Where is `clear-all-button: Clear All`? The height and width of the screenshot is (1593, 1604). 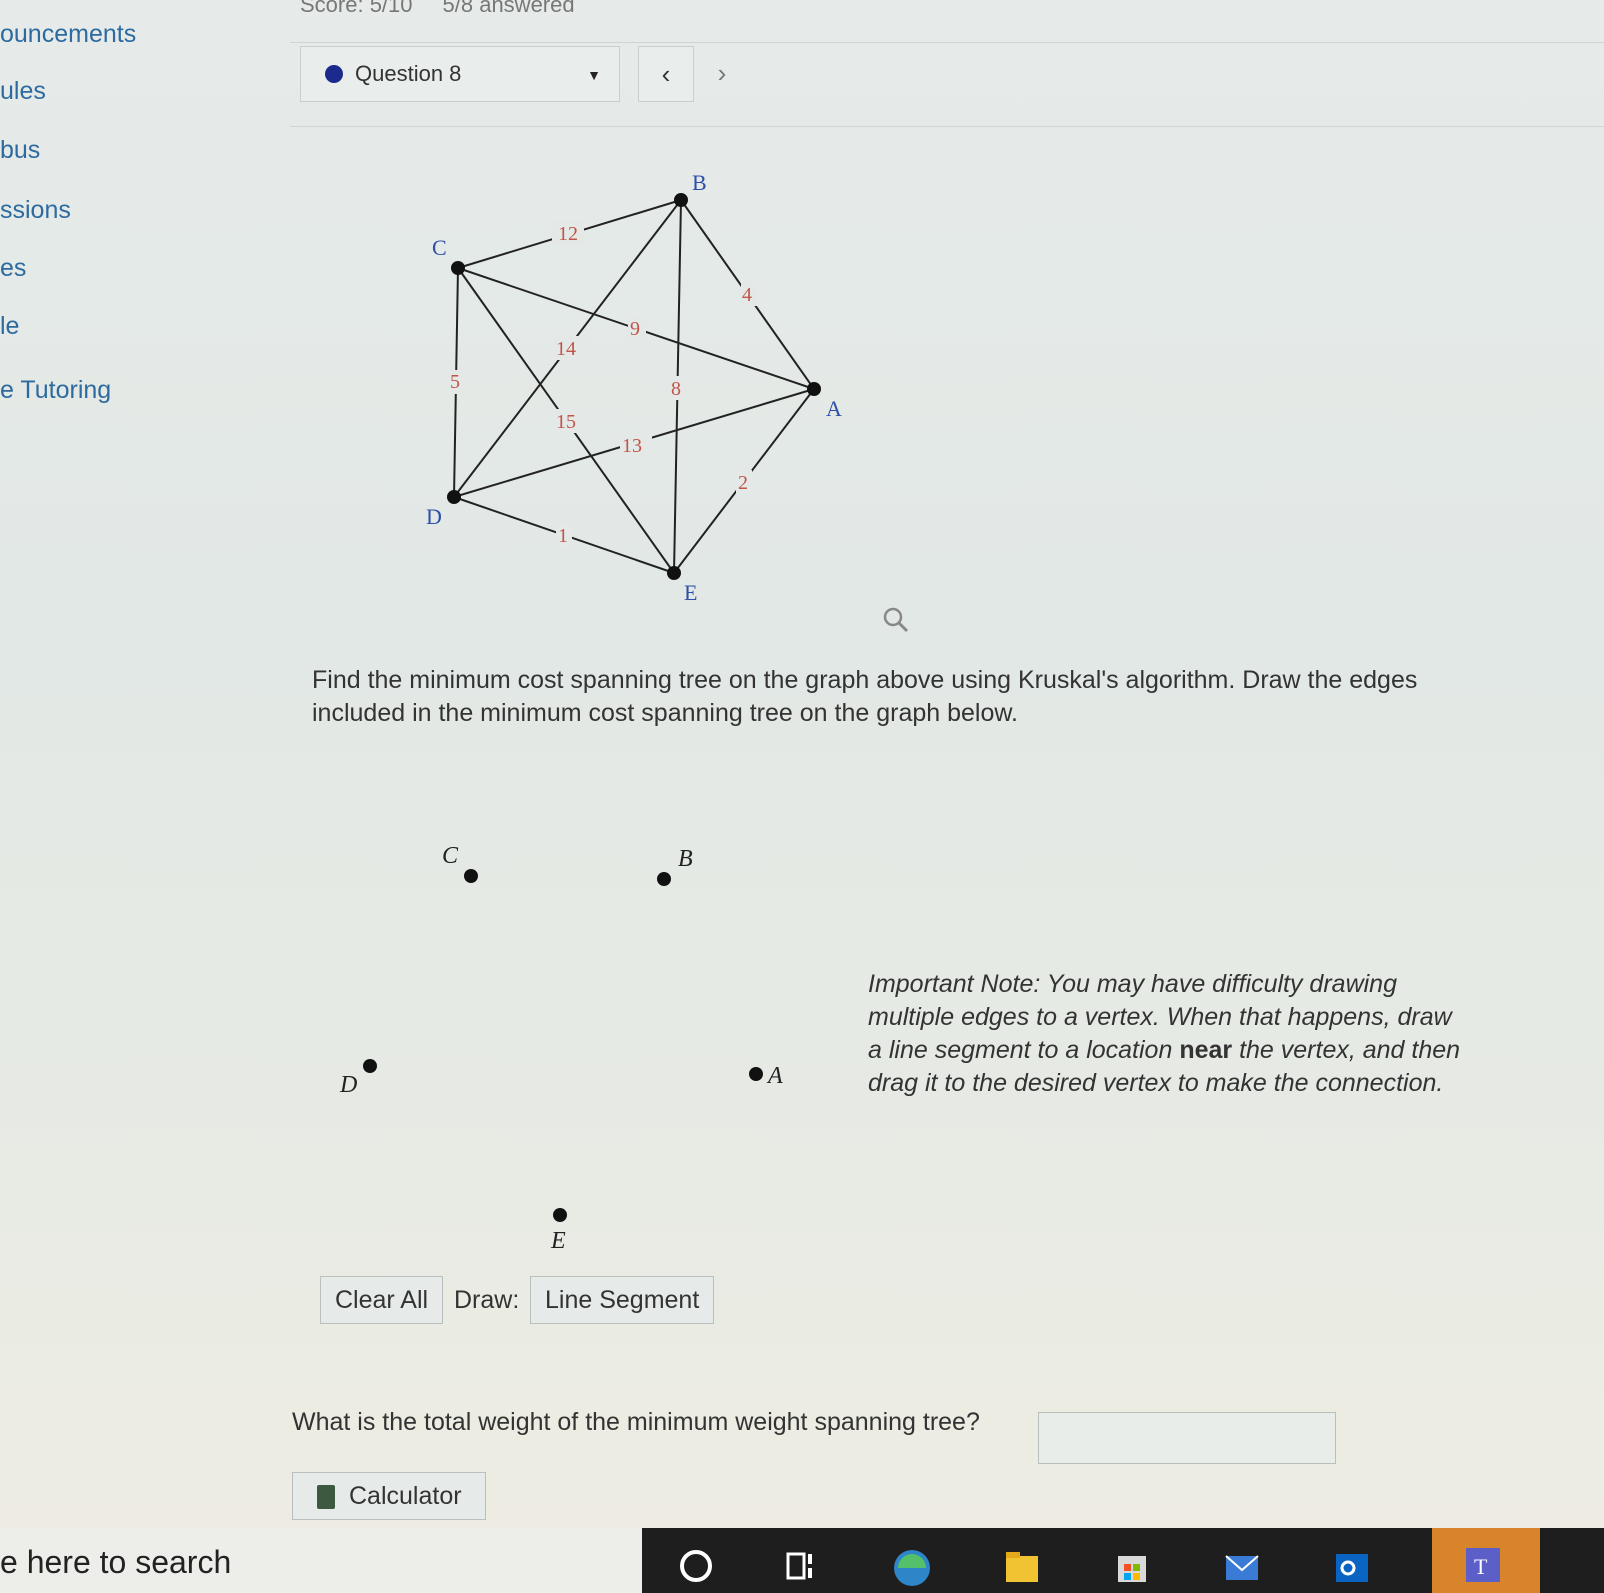 clear-all-button: Clear All is located at coordinates (382, 1300).